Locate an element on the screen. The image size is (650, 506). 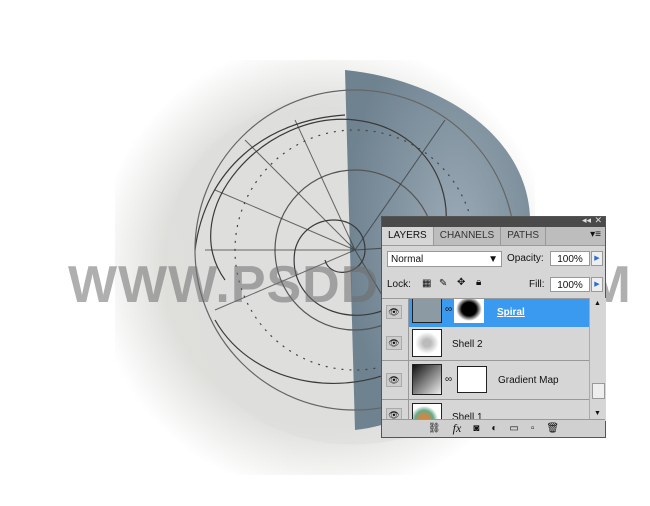
add-mask-icon: ◙ is located at coordinates (476, 428).